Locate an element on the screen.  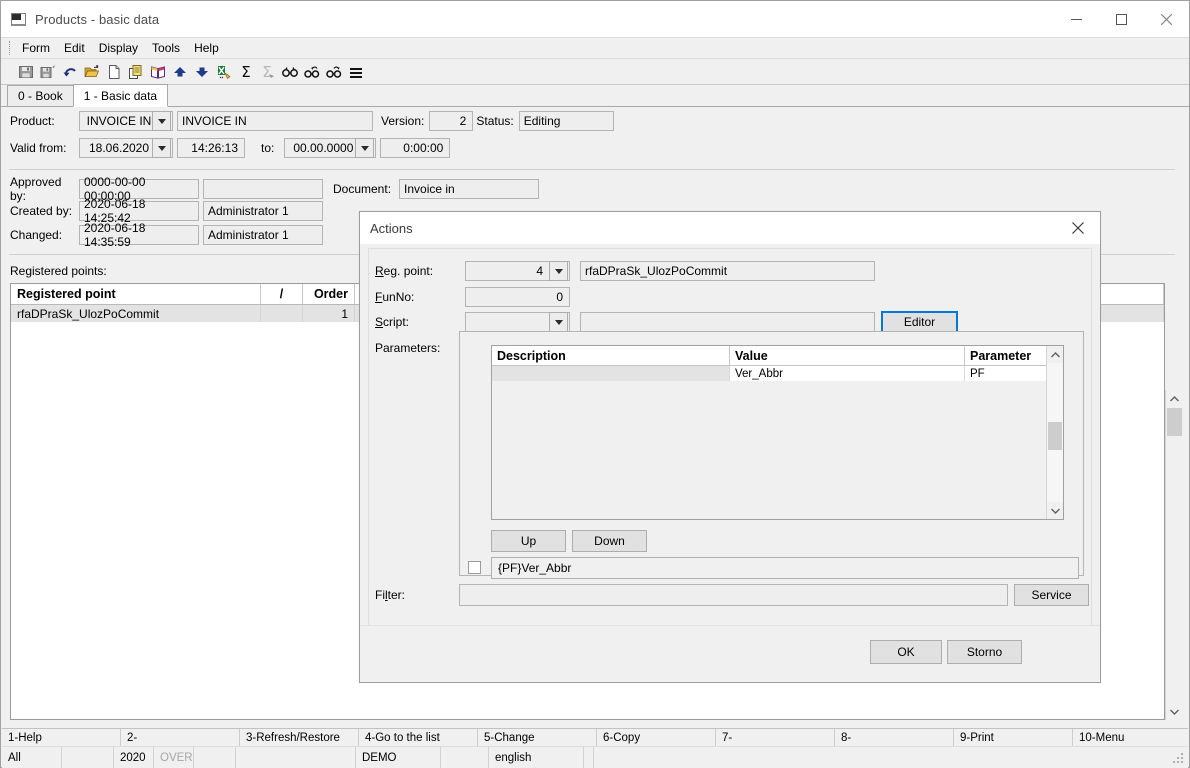
window-controls is located at coordinates (1121, 19).